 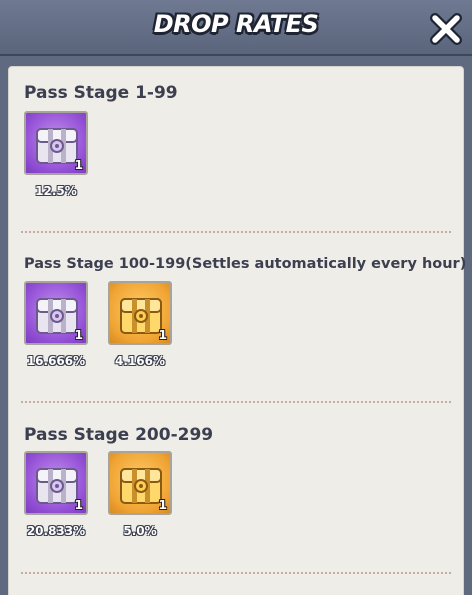 I want to click on section-title-stage-1-99: Pass Stage 1-99, so click(x=101, y=93).